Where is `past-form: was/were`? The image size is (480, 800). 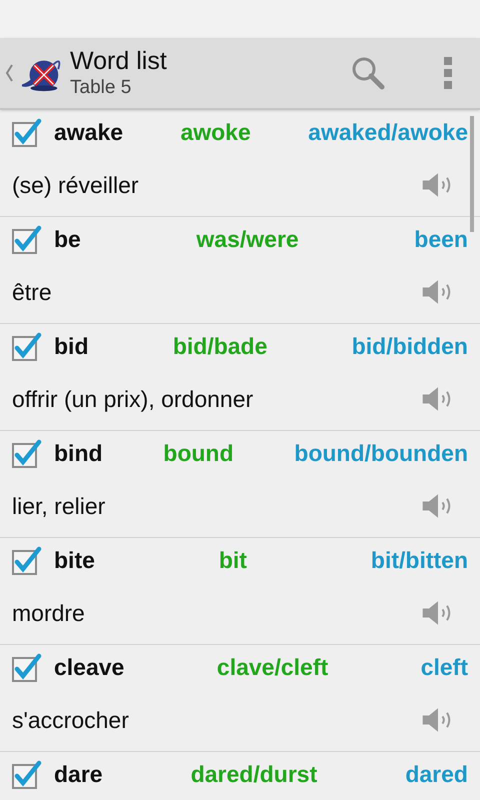
past-form: was/were is located at coordinates (247, 239).